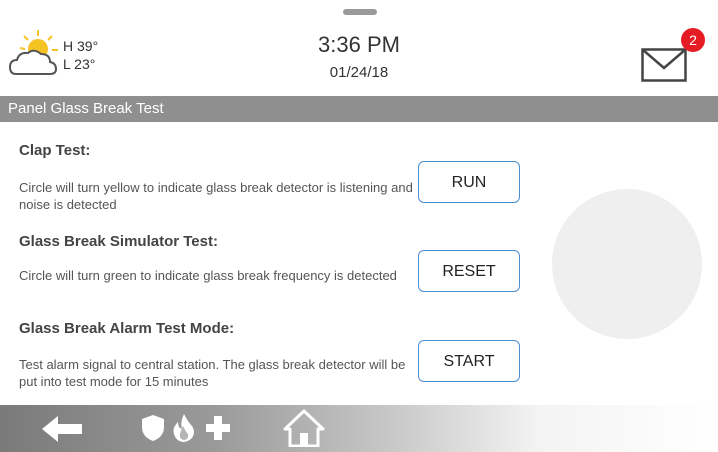 The image size is (718, 452). What do you see at coordinates (664, 65) in the screenshot?
I see `envelope-icon` at bounding box center [664, 65].